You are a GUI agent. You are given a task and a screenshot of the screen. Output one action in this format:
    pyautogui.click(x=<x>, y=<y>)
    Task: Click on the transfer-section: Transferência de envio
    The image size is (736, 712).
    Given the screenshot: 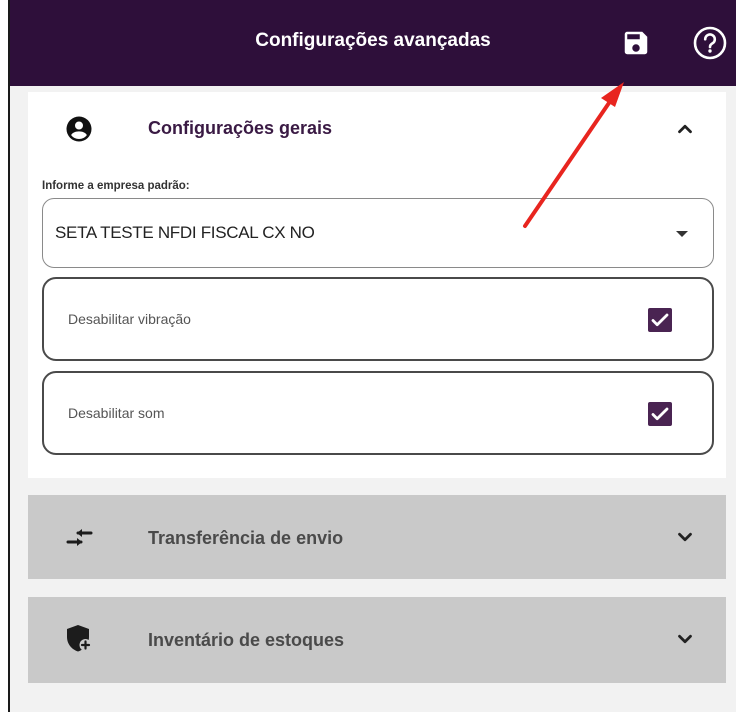 What is the action you would take?
    pyautogui.click(x=377, y=537)
    